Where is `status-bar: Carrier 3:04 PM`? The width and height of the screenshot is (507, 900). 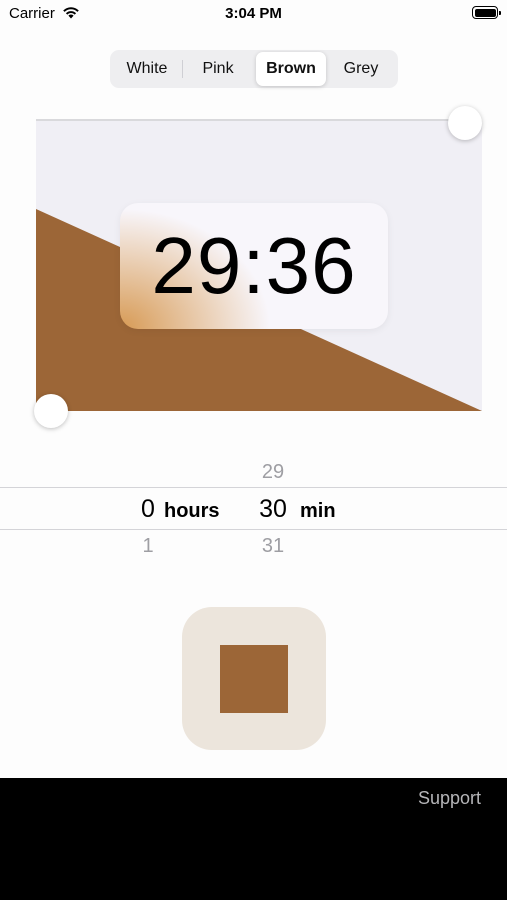 status-bar: Carrier 3:04 PM is located at coordinates (253, 14).